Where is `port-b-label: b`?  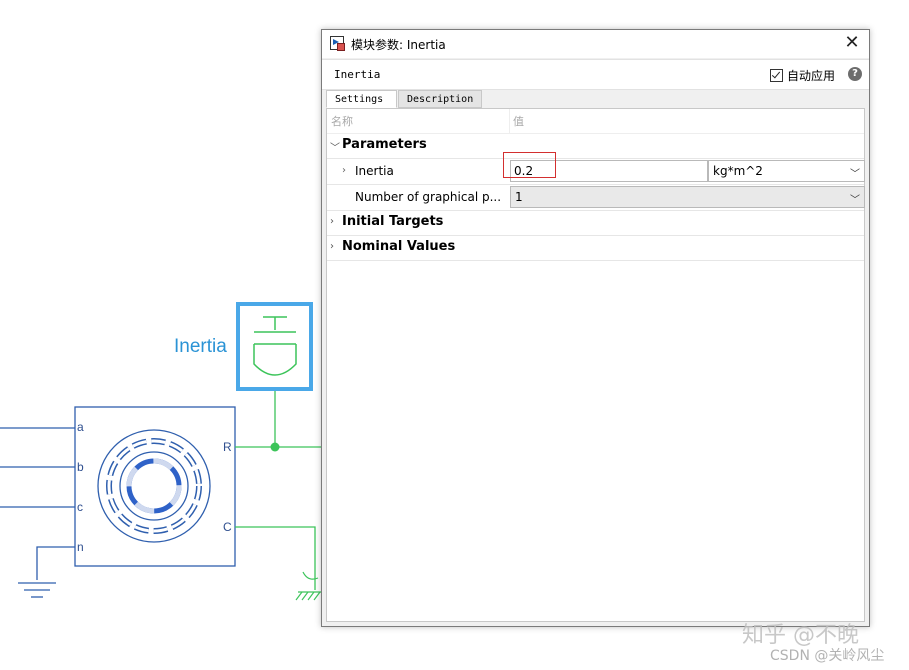
port-b-label: b is located at coordinates (80, 467).